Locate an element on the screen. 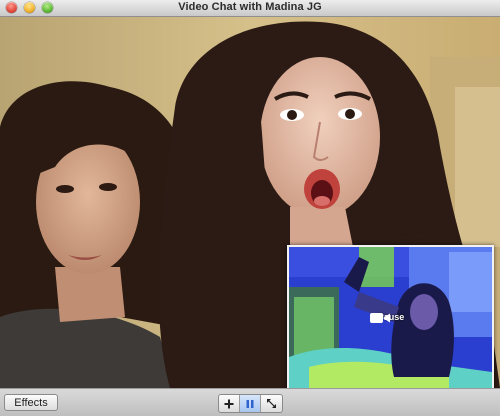 The width and height of the screenshot is (500, 416). title-bar: Video Chat with Madina JG is located at coordinates (250, 8).